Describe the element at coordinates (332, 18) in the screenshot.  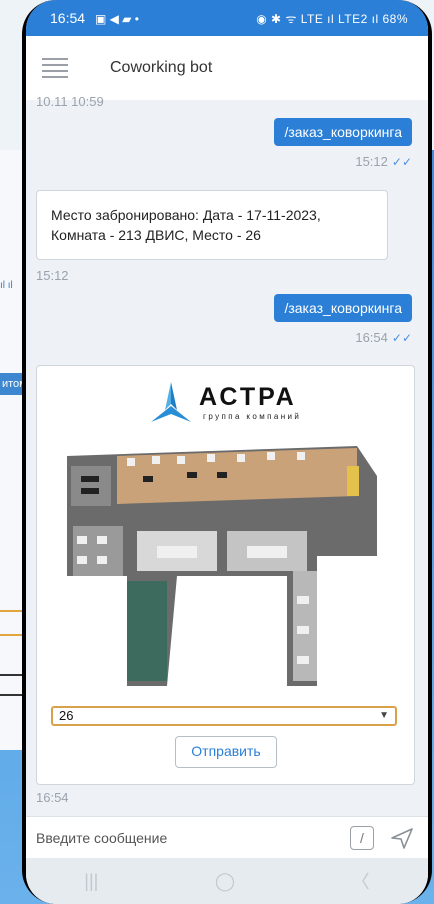
I see `status-right-icons: ◉ ✱ ᯤ LTE ıl LTE2 ıl 68%` at that location.